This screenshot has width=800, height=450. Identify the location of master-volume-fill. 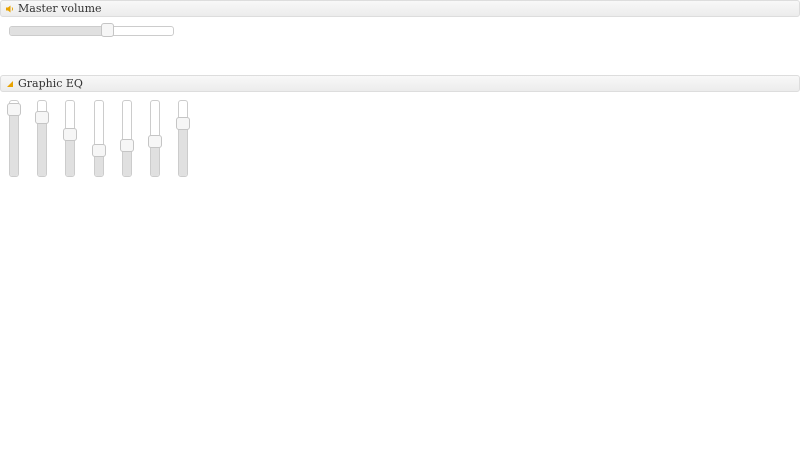
(59, 31).